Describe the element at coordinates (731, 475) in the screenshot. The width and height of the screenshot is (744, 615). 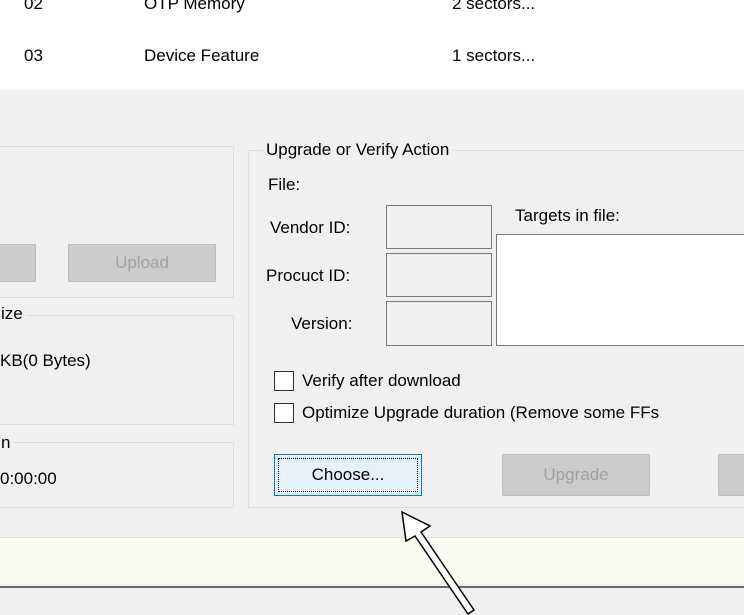
I see `right-cut-button` at that location.